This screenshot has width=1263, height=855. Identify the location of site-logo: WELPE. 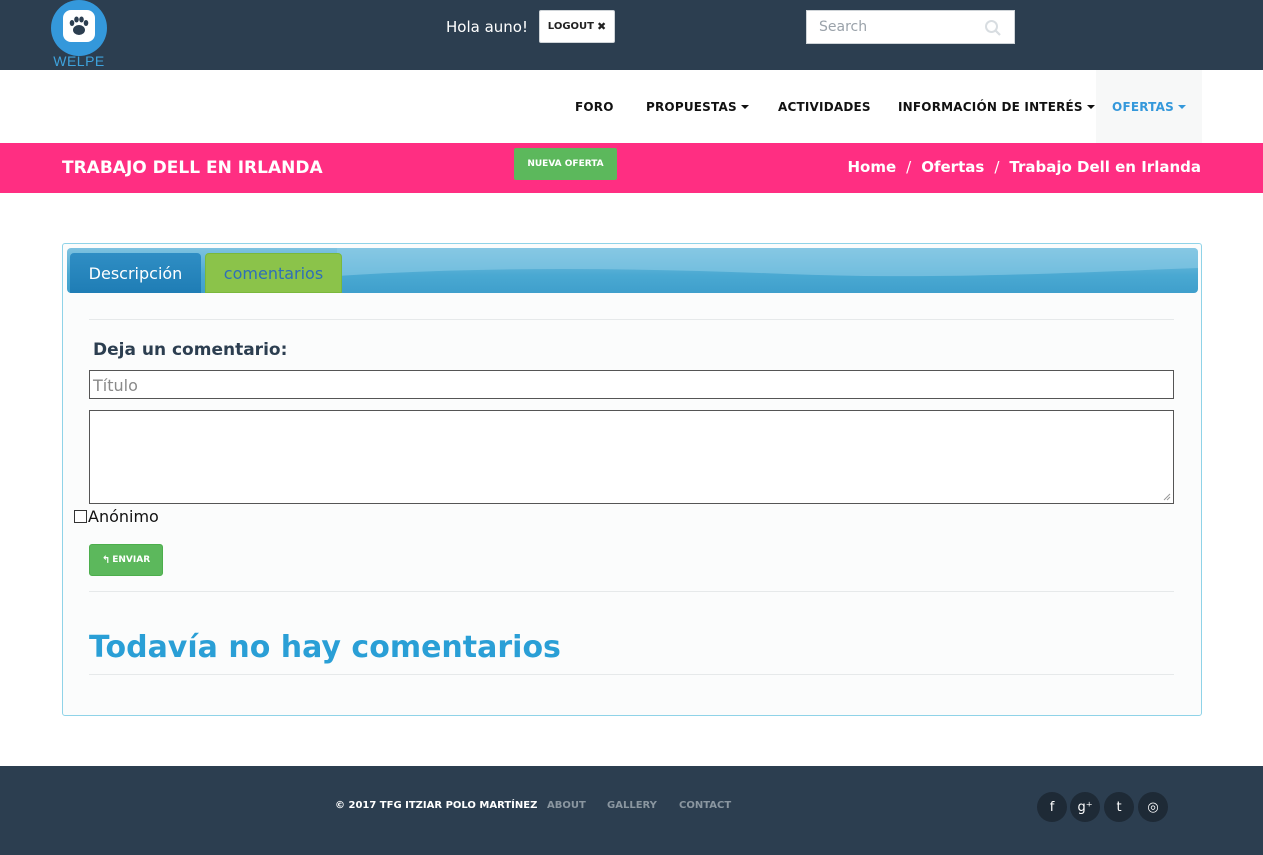
(79, 35).